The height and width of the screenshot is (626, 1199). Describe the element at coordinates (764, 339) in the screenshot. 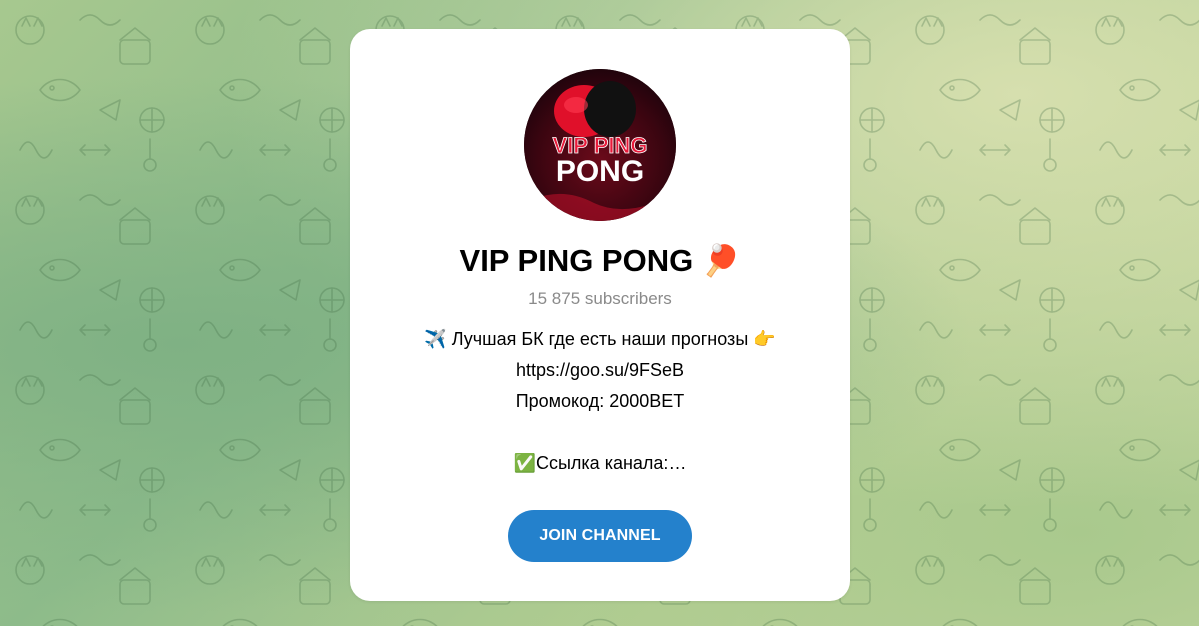

I see `pointing-hand-emoji-icon: 👉` at that location.